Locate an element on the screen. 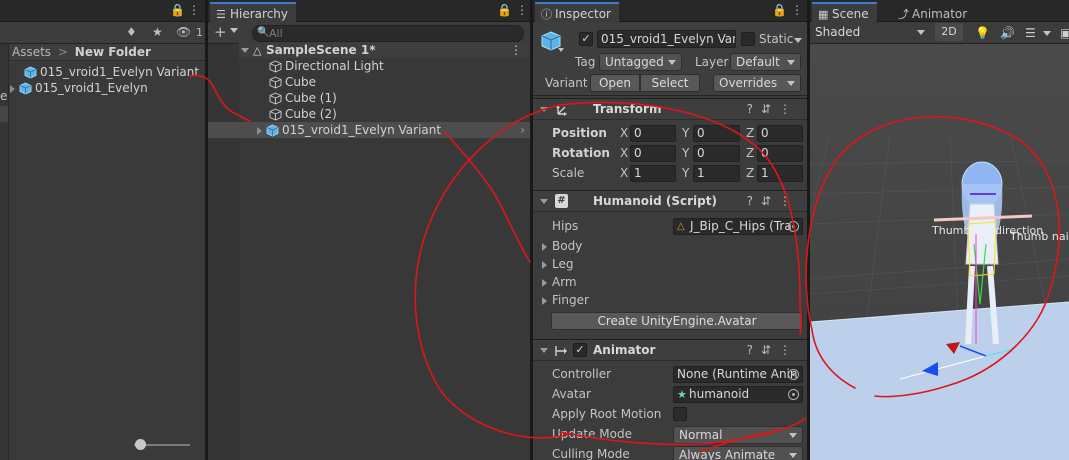 The width and height of the screenshot is (1069, 460). lighting-bulb-icon: 💡 is located at coordinates (982, 33).